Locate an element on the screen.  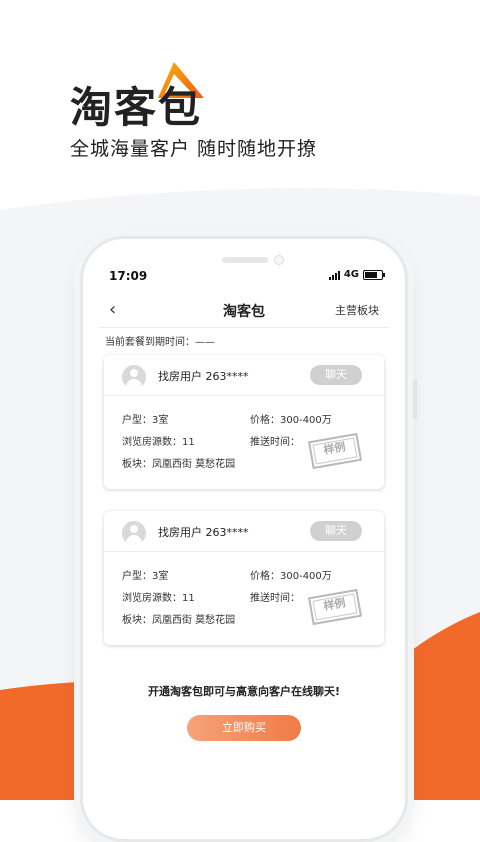
hero-subtitle: 全城海量客户 随时随地开撩 is located at coordinates (194, 149).